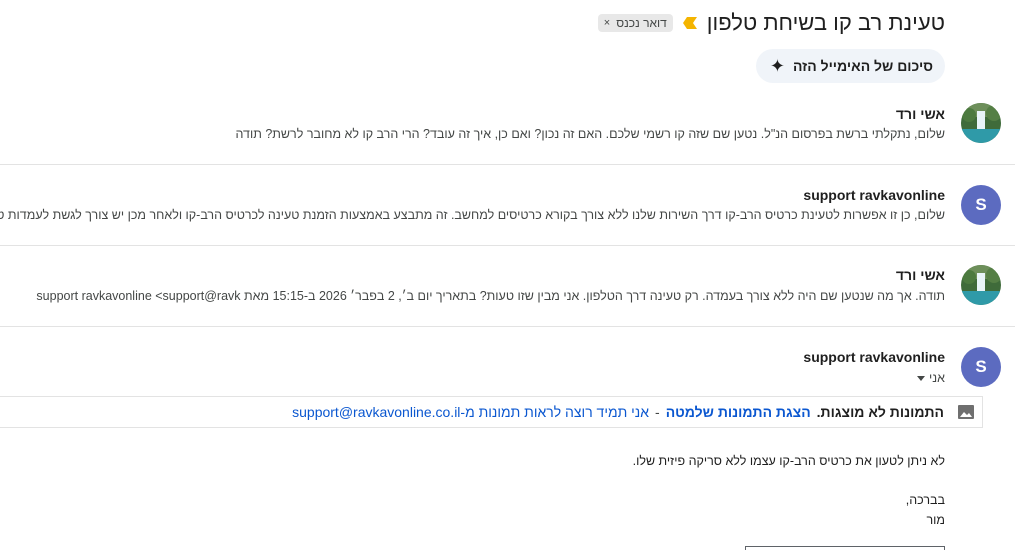 The height and width of the screenshot is (550, 1016). I want to click on summarize-email-button: סיכום של האימייל הזה ✦, so click(851, 66).